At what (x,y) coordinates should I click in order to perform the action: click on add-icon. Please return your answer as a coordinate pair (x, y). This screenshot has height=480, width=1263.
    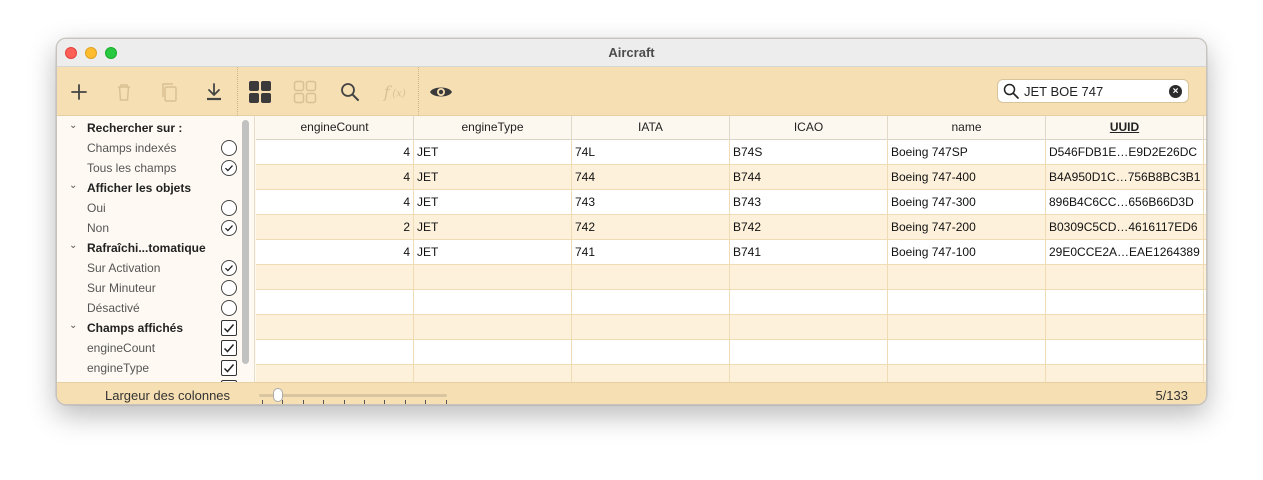
    Looking at the image, I should click on (79, 92).